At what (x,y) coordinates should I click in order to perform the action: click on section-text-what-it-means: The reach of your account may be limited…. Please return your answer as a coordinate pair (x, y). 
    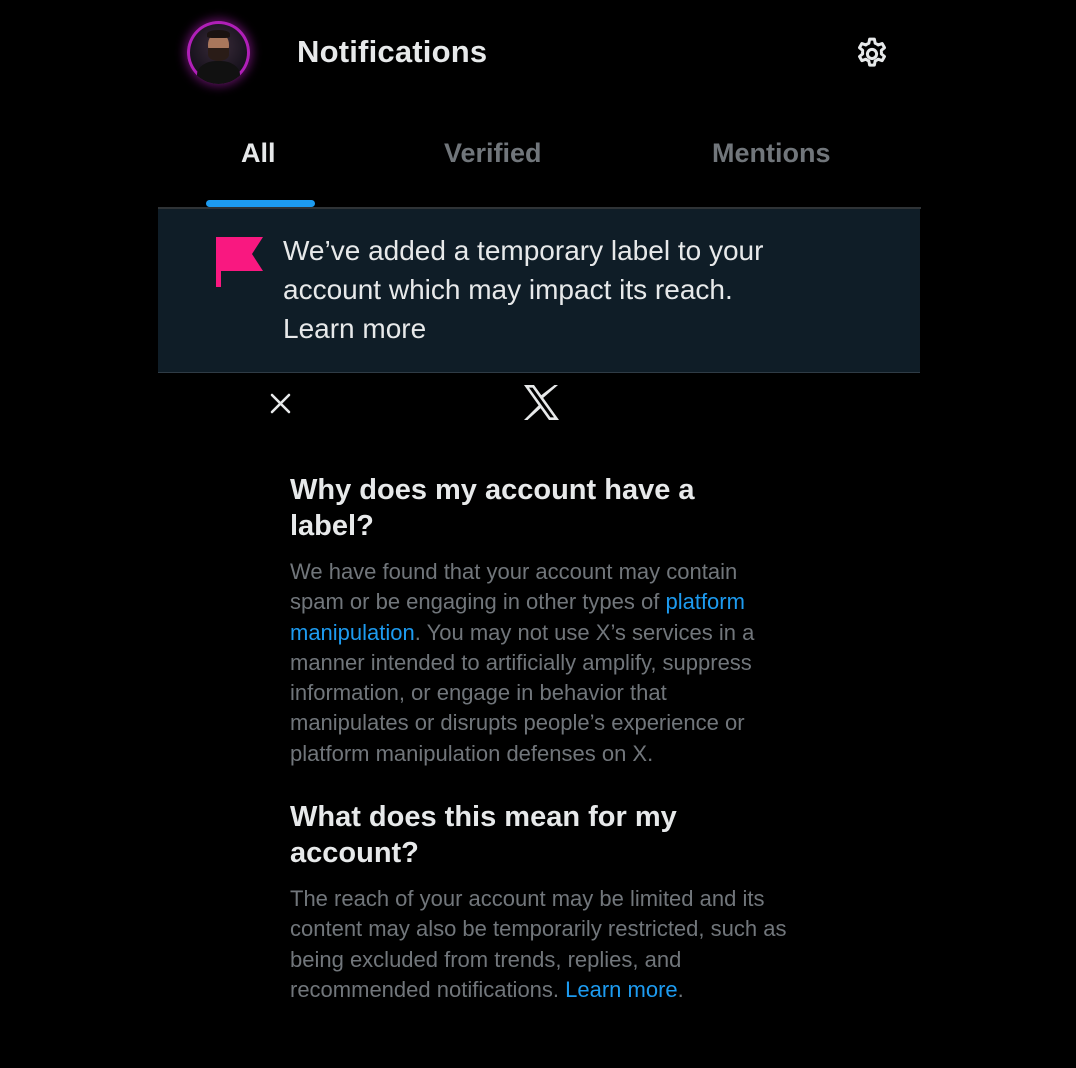
    Looking at the image, I should click on (540, 944).